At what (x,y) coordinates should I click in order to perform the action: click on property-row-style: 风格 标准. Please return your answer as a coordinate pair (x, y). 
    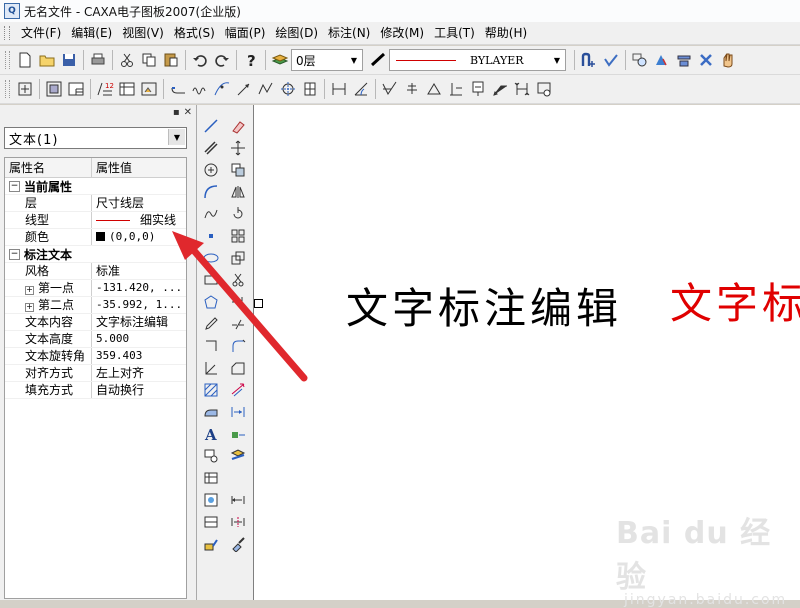
    Looking at the image, I should click on (95, 271).